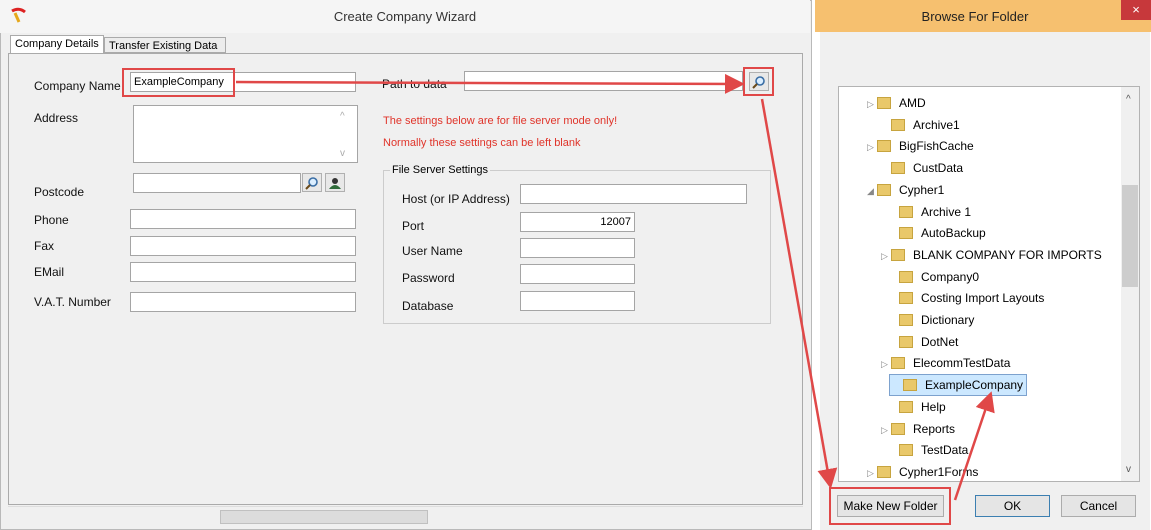 This screenshot has width=1151, height=530. Describe the element at coordinates (342, 153) in the screenshot. I see `address-scroll-down-icon: v` at that location.